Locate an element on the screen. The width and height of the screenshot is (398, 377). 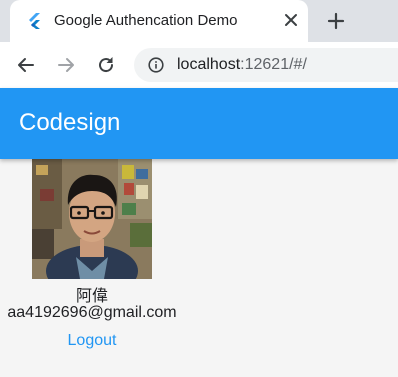
forward-arrow-icon is located at coordinates (66, 65).